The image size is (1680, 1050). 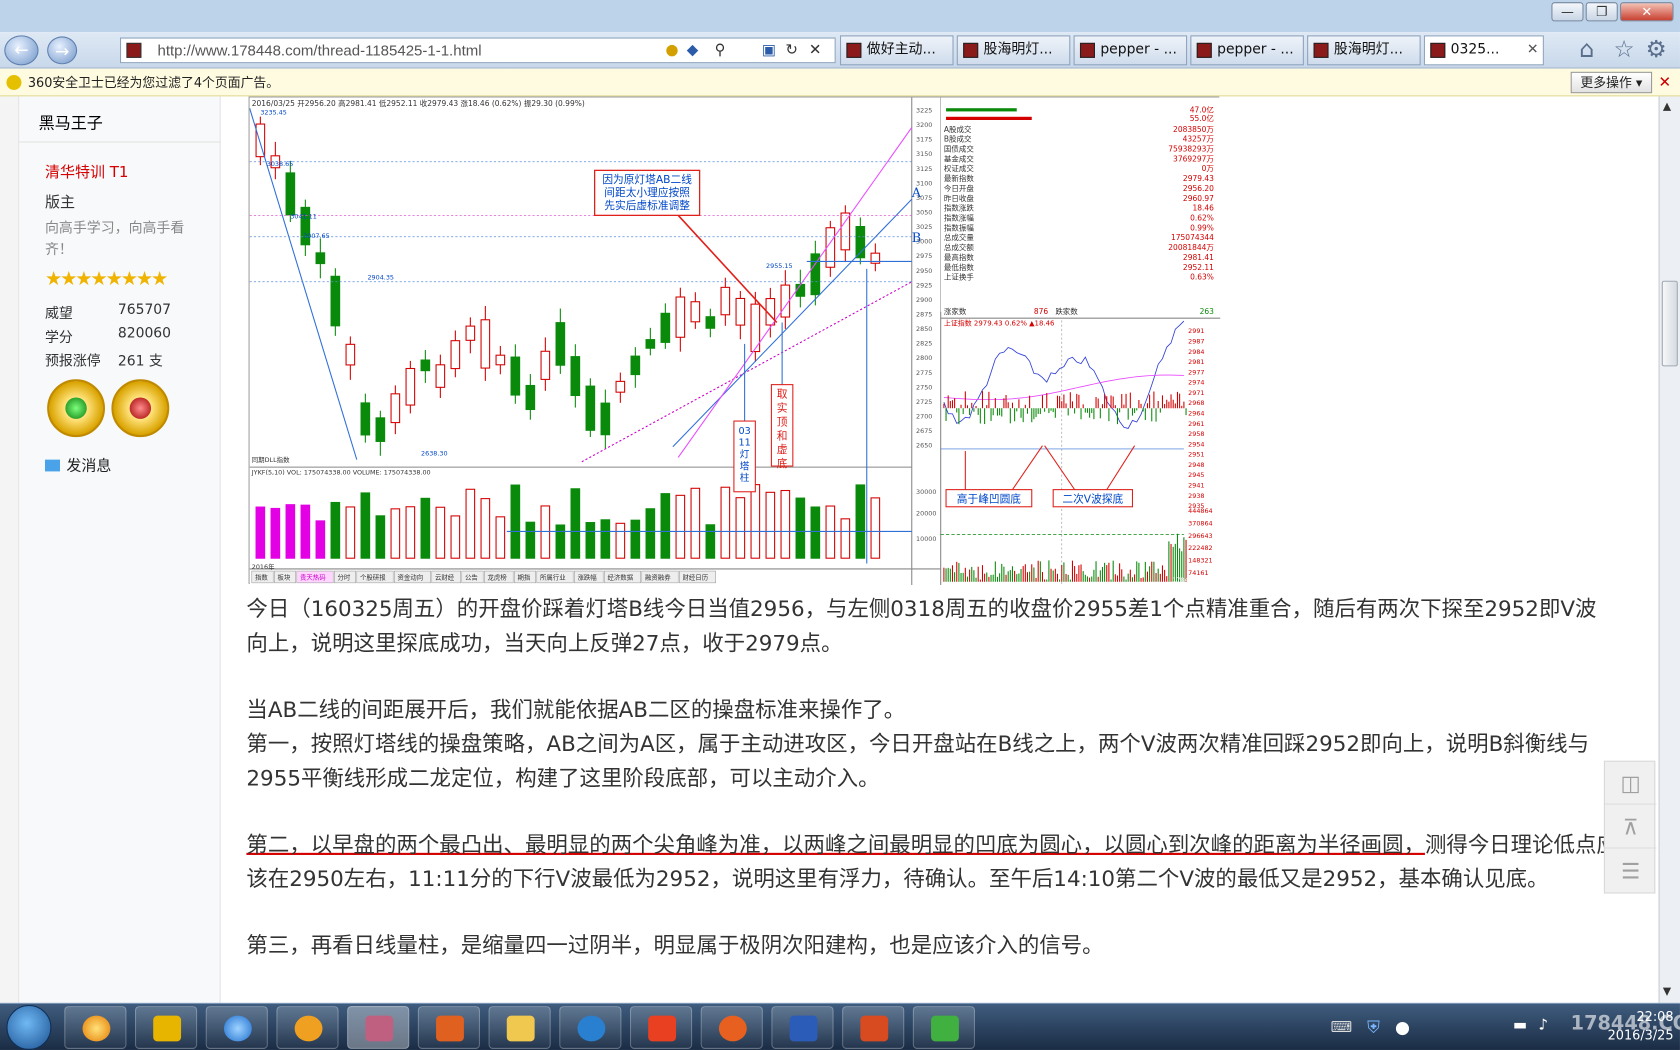 What do you see at coordinates (62, 50) in the screenshot?
I see `forward-button: →` at bounding box center [62, 50].